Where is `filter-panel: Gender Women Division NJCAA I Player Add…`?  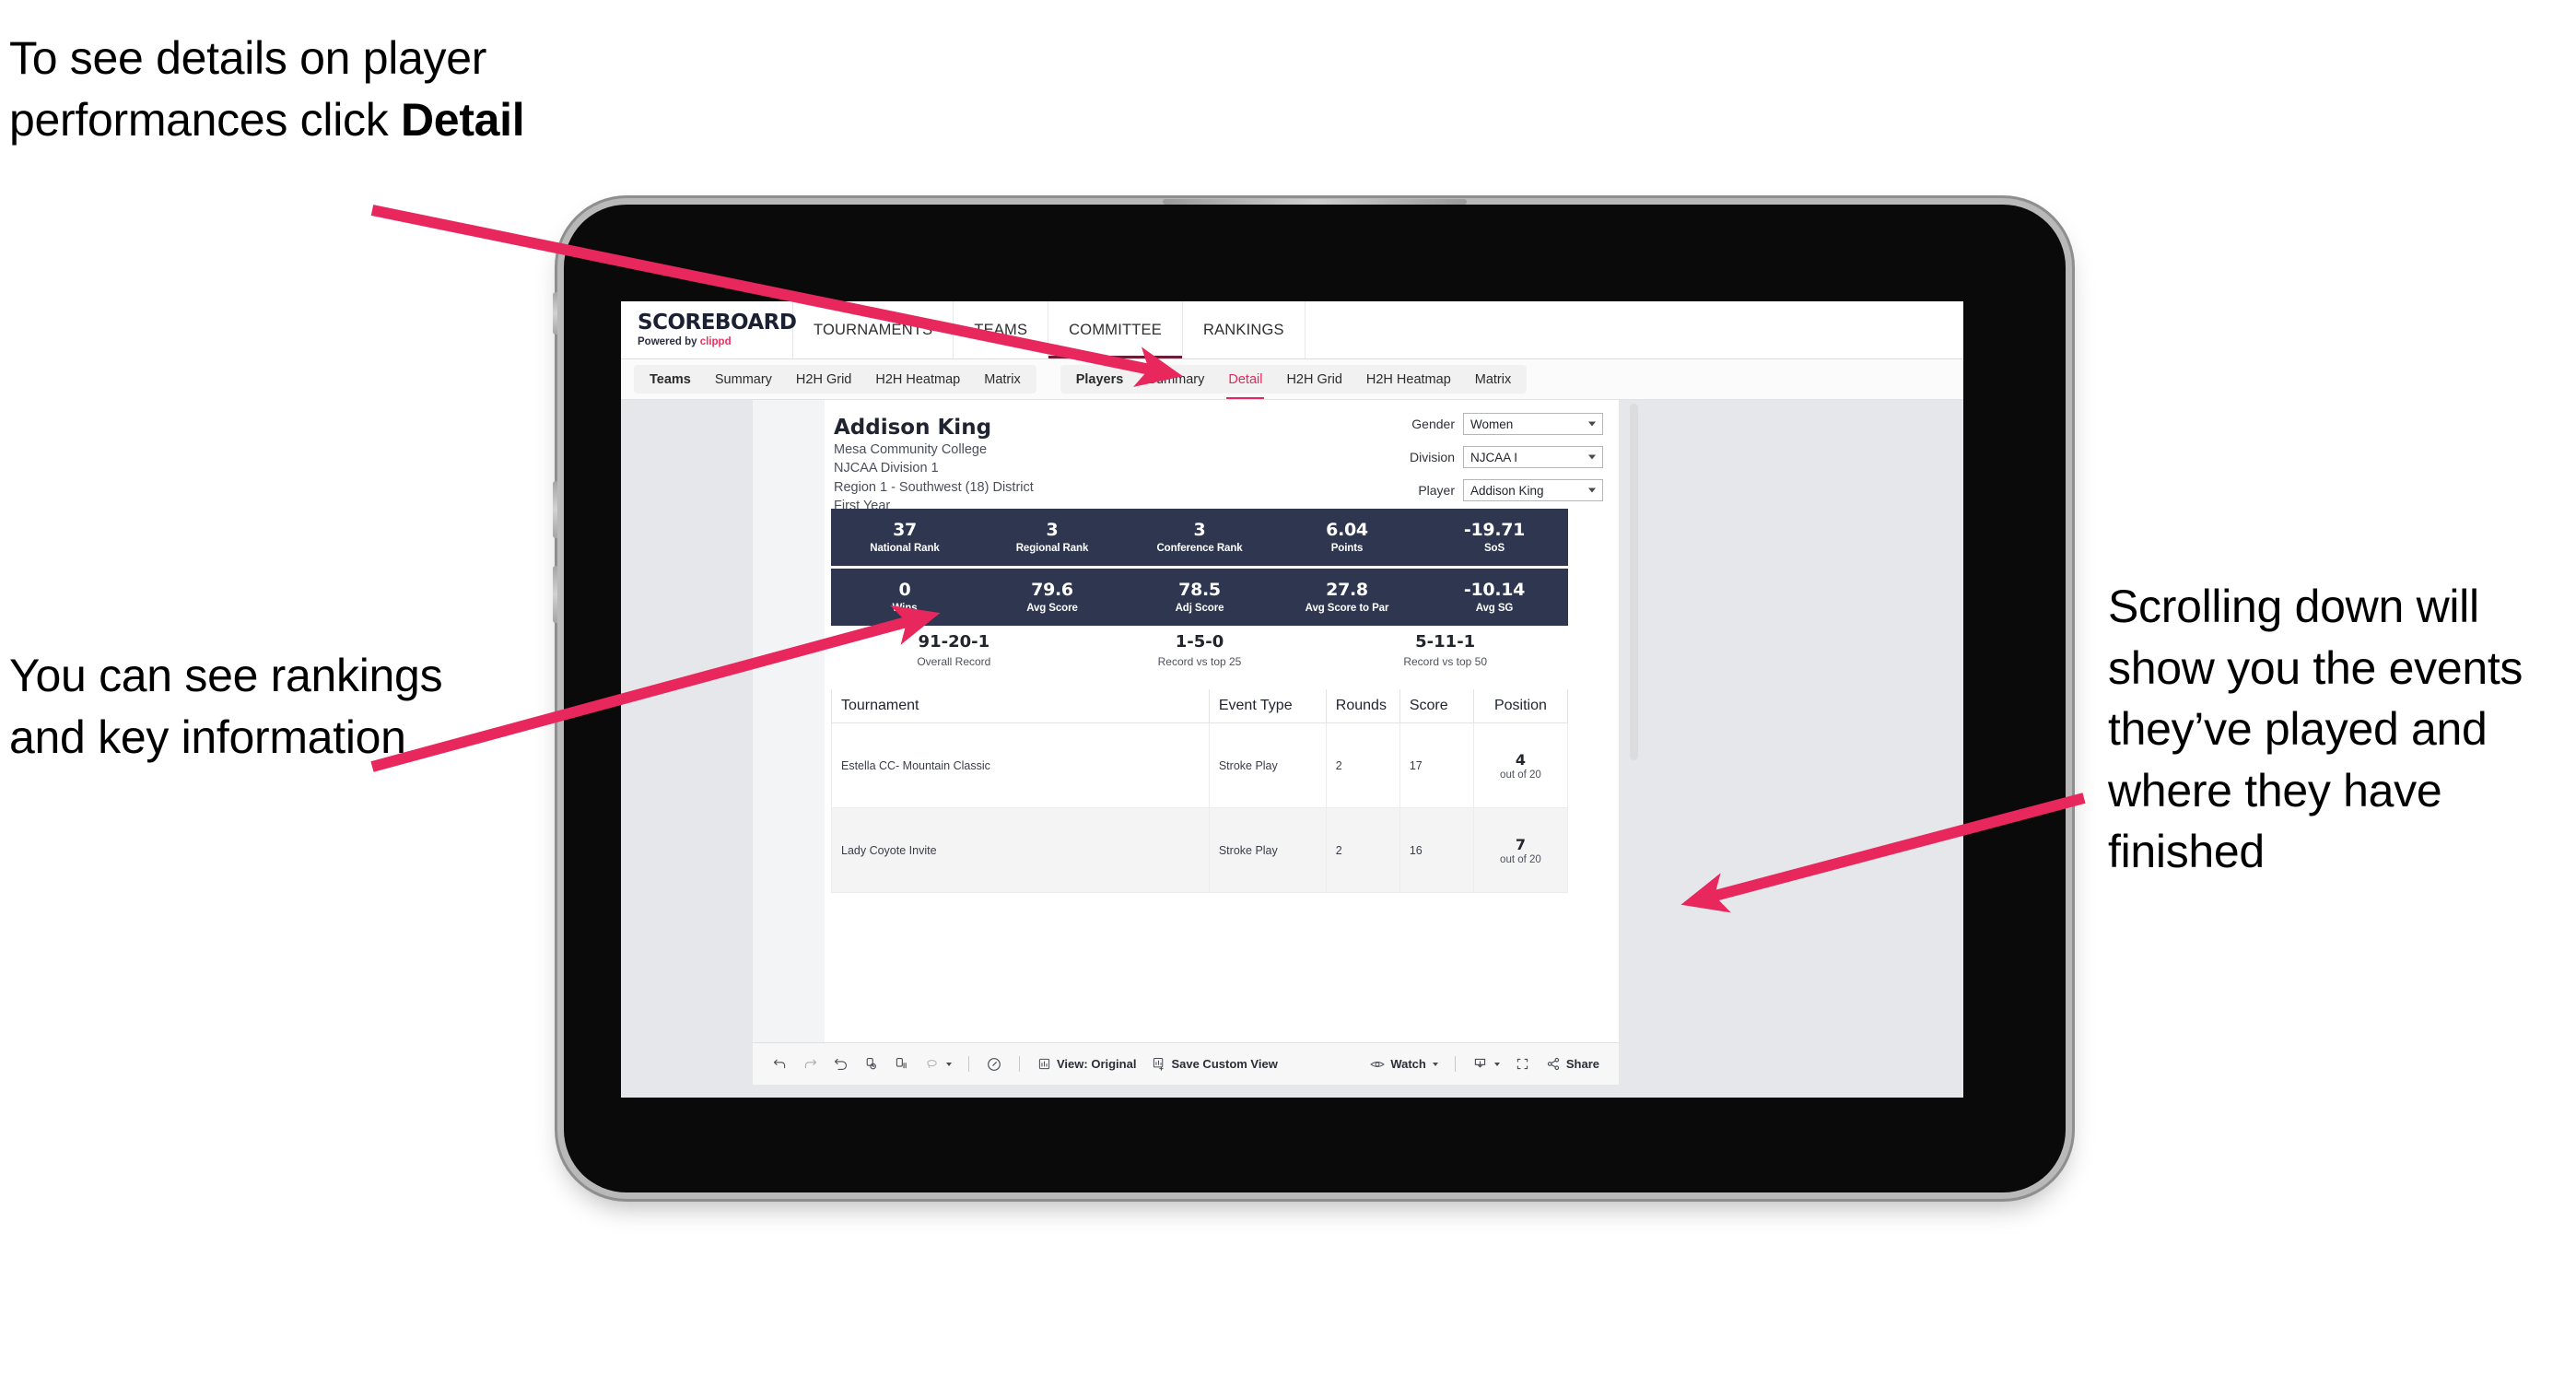 filter-panel: Gender Women Division NJCAA I Player Add… is located at coordinates (1485, 462).